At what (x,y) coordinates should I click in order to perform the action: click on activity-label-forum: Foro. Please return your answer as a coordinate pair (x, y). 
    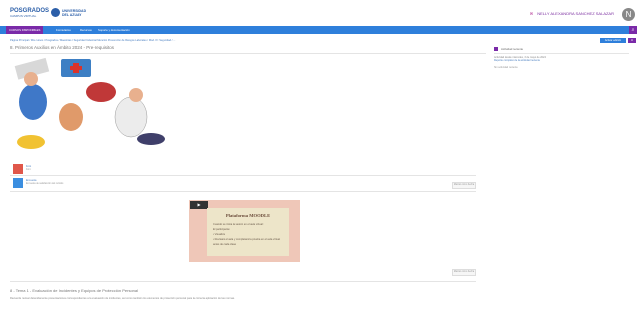
    Looking at the image, I should click on (28, 166).